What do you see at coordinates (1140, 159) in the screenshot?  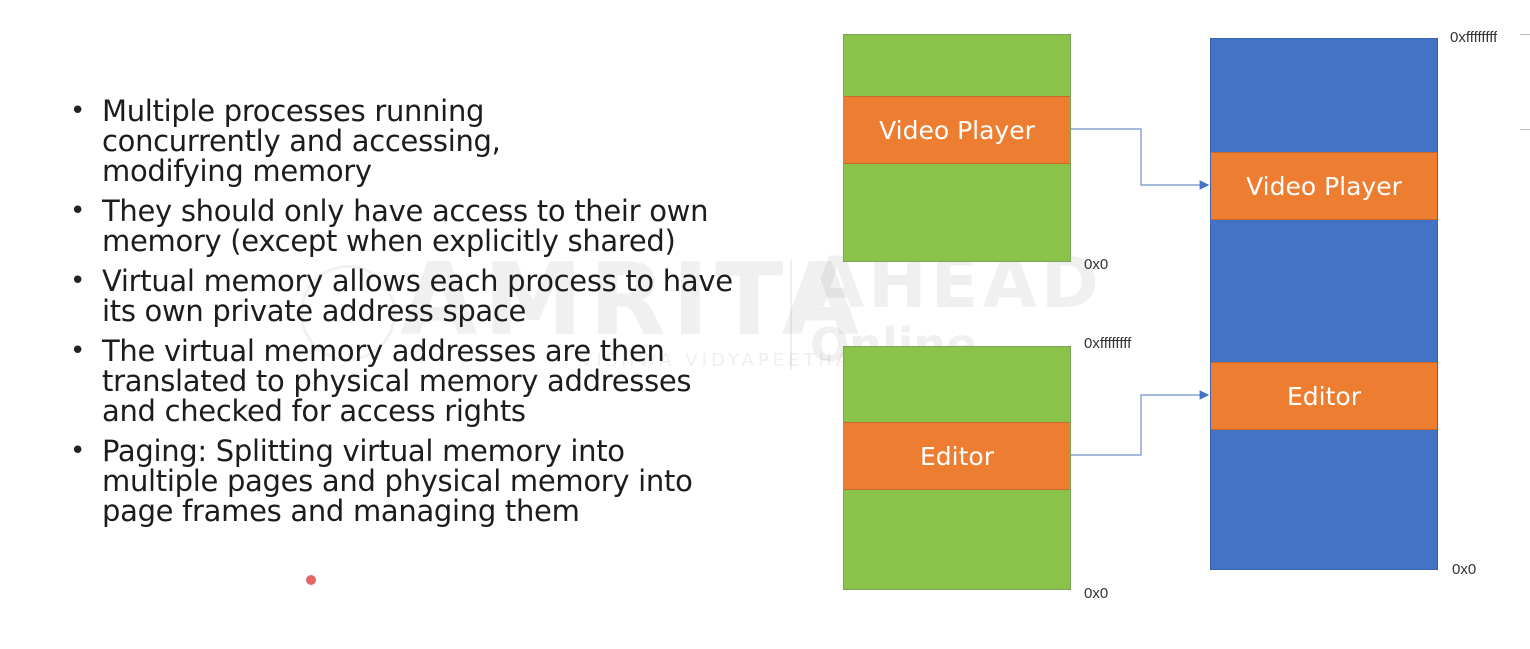 I see `video-player-mapping-arrow` at bounding box center [1140, 159].